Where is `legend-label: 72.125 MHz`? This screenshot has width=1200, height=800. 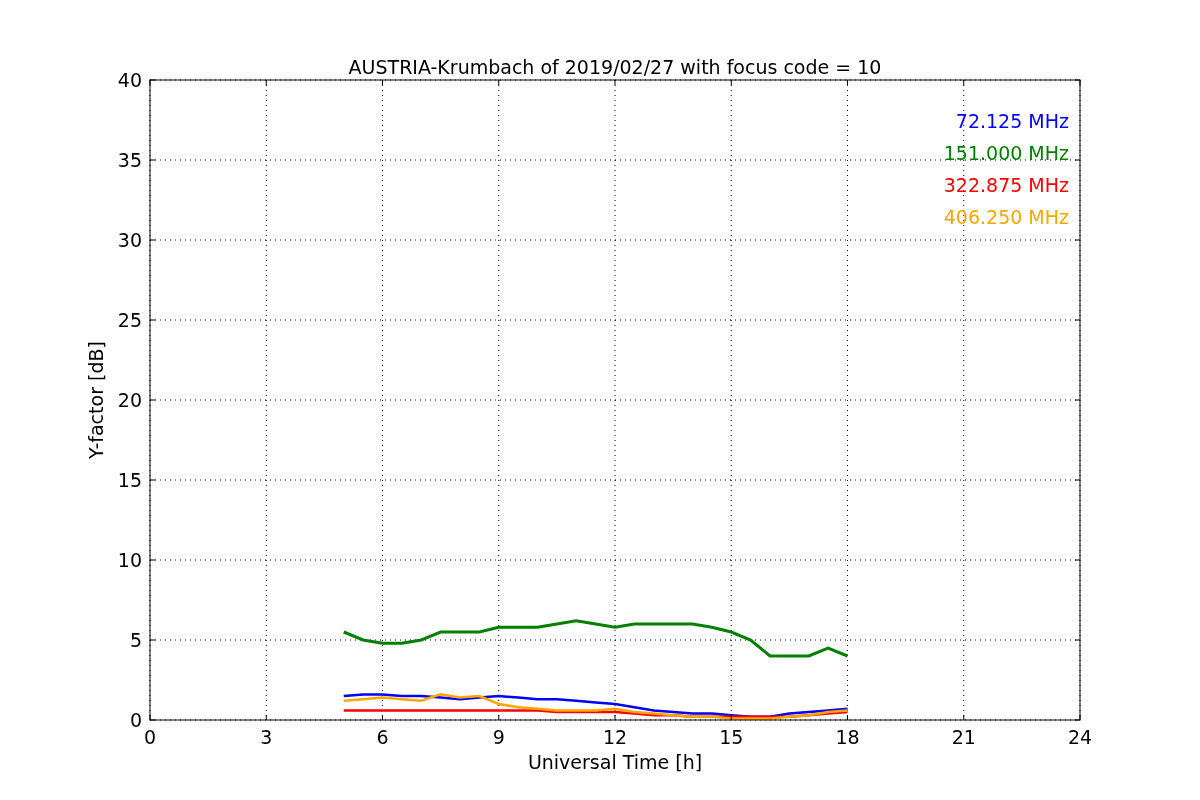
legend-label: 72.125 MHz is located at coordinates (1012, 121).